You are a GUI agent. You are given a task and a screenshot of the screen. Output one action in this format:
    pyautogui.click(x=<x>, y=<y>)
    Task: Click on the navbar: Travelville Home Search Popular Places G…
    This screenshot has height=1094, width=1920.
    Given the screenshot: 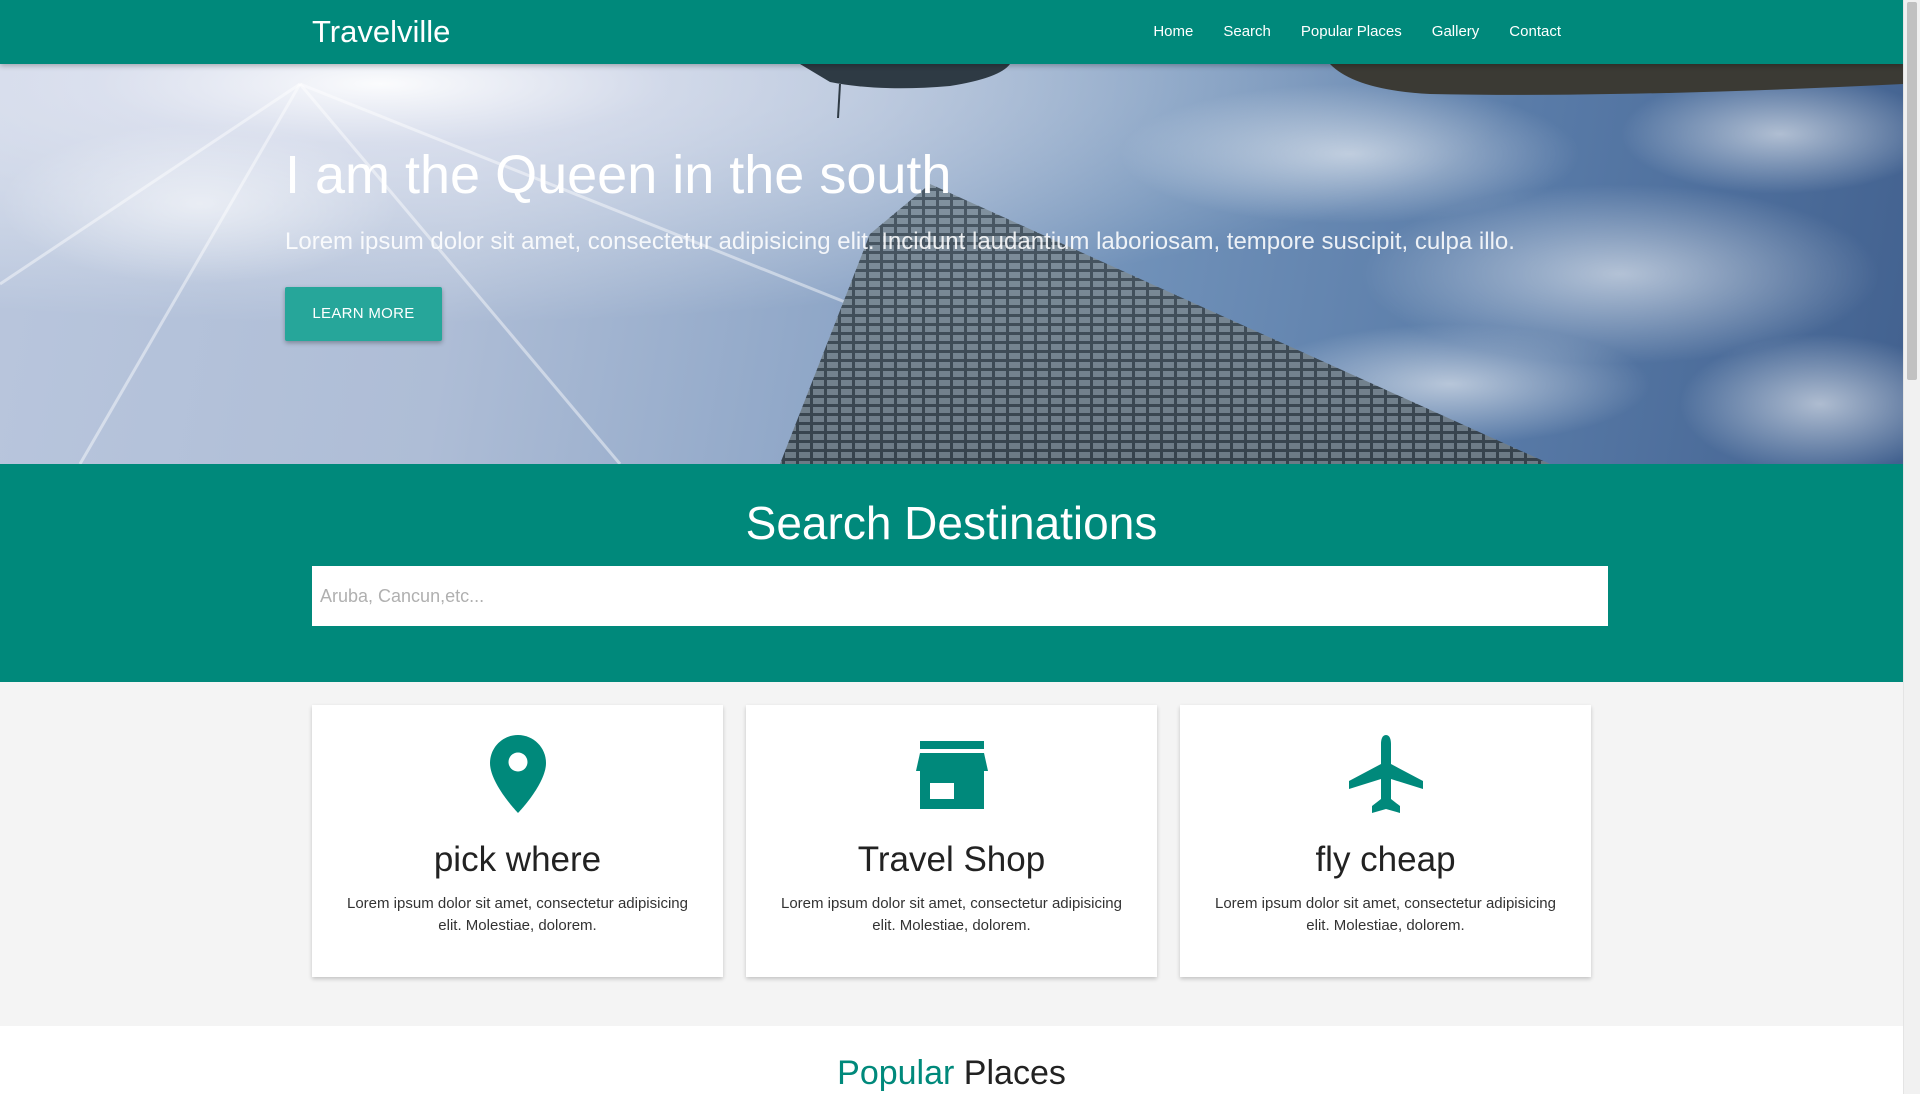 What is the action you would take?
    pyautogui.click(x=951, y=32)
    